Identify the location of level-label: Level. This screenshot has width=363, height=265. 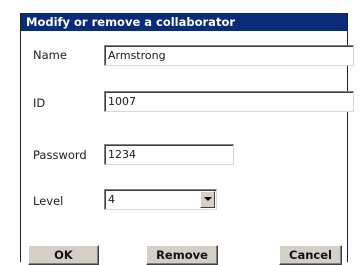
(48, 201).